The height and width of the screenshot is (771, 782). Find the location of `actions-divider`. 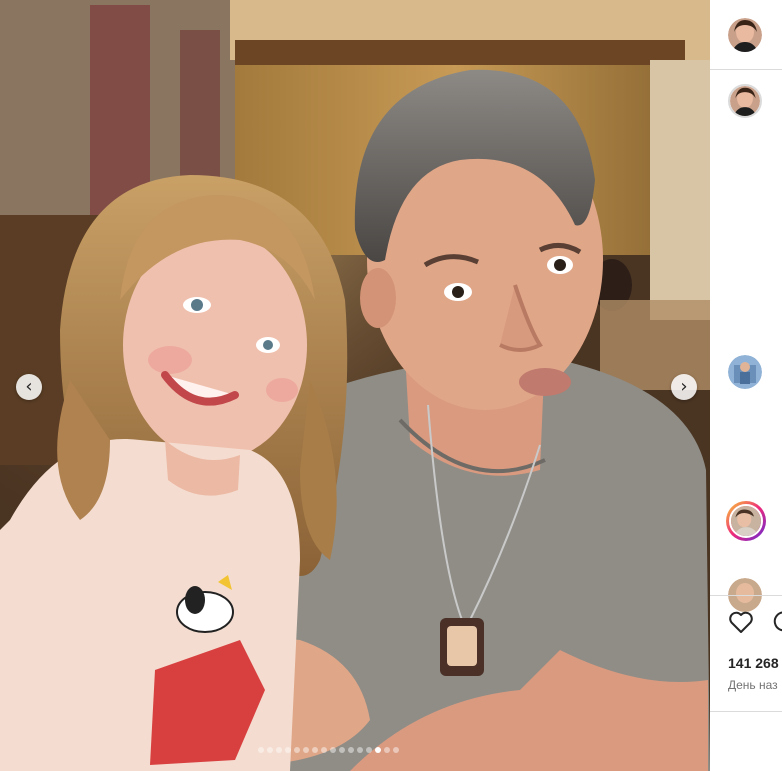

actions-divider is located at coordinates (746, 595).